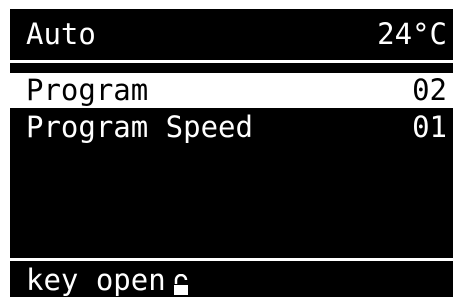 This screenshot has width=455, height=297. I want to click on menu-item-program: Program 02, so click(231, 90).